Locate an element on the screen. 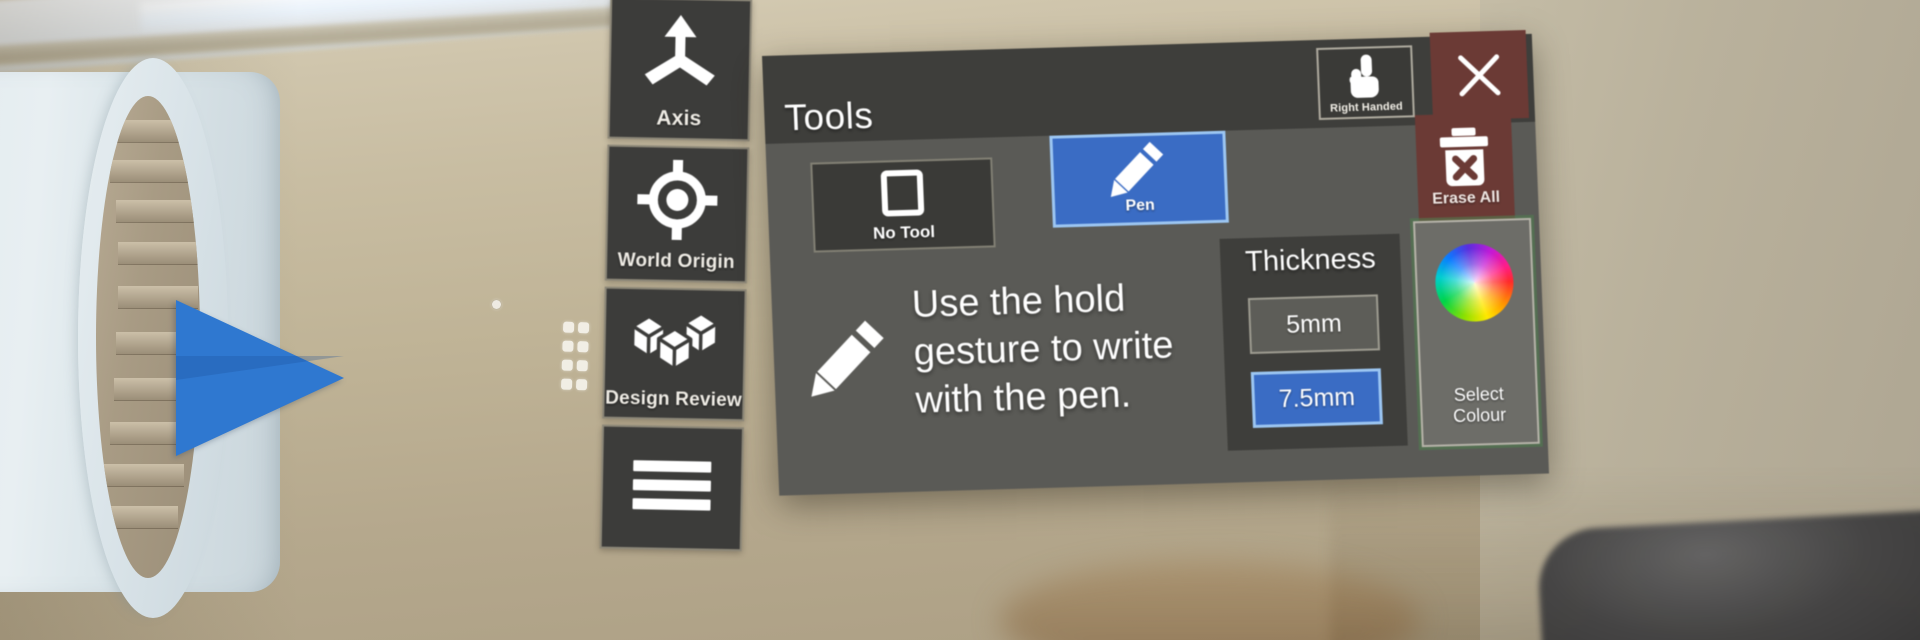 The image size is (1920, 640). colour-label-line-2: Colour is located at coordinates (1479, 416).